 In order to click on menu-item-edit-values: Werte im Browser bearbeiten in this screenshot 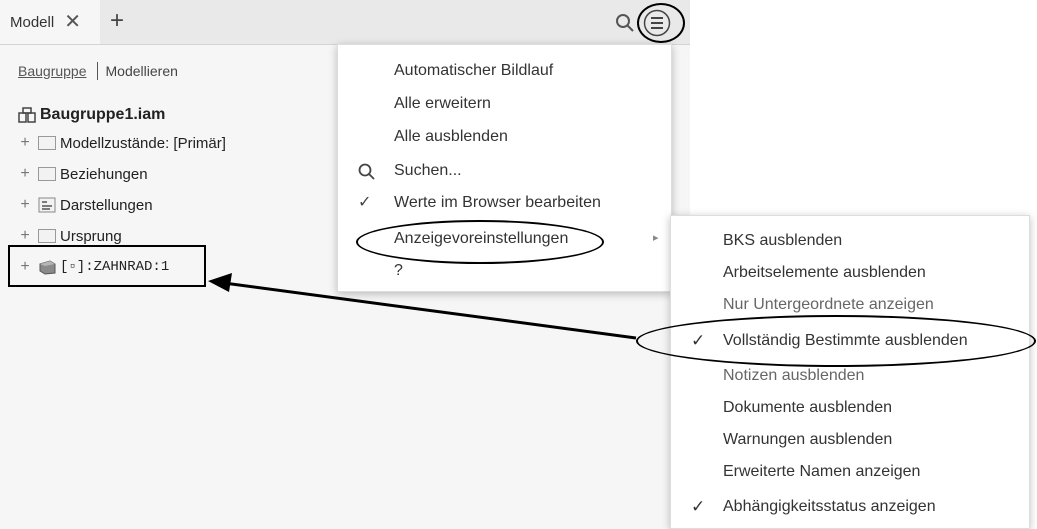, I will do `click(497, 203)`.